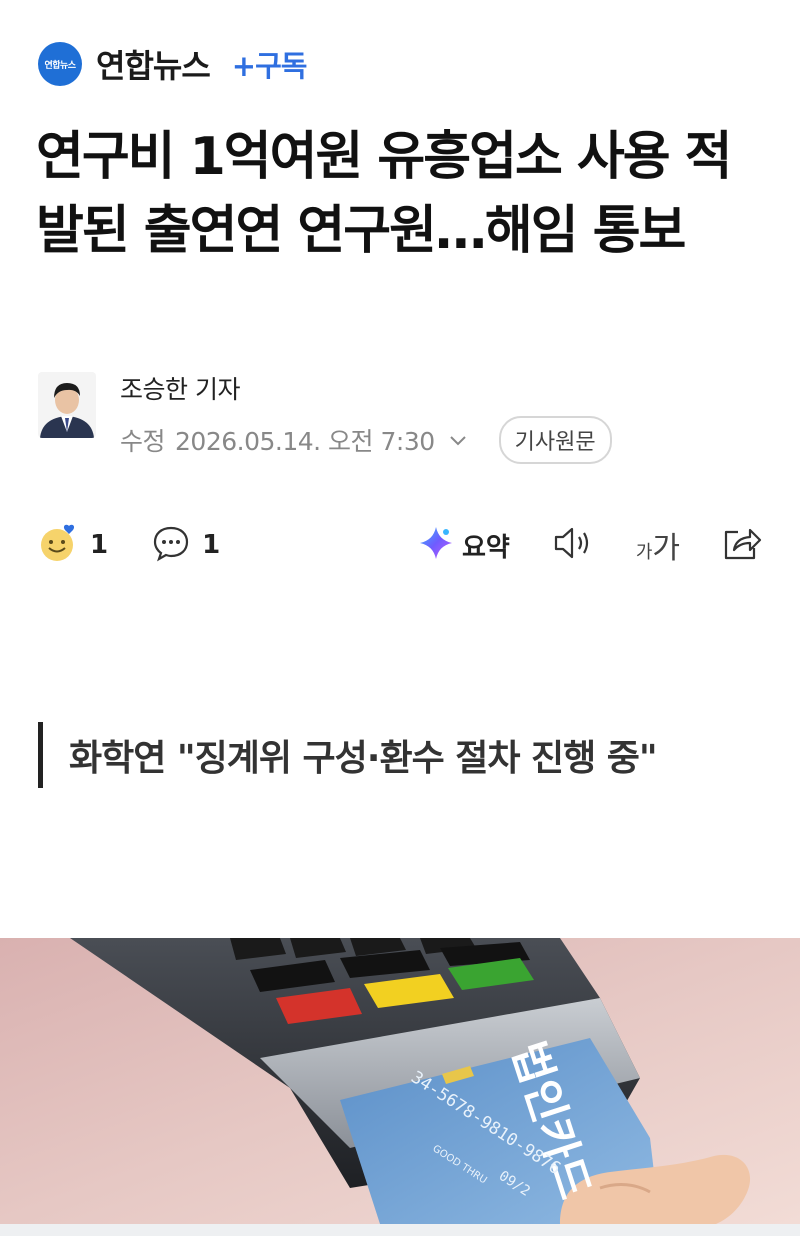  Describe the element at coordinates (99, 545) in the screenshot. I see `reaction-count: 1` at that location.